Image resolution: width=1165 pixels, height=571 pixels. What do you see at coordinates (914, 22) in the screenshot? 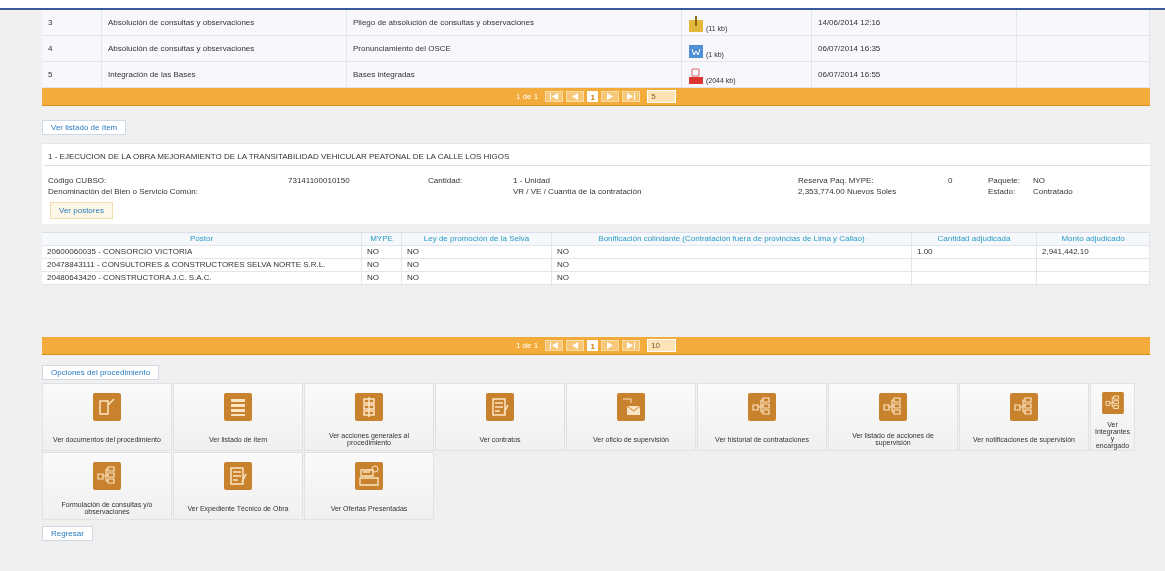
I see `table-cell: 14/06/2014 12:16` at bounding box center [914, 22].